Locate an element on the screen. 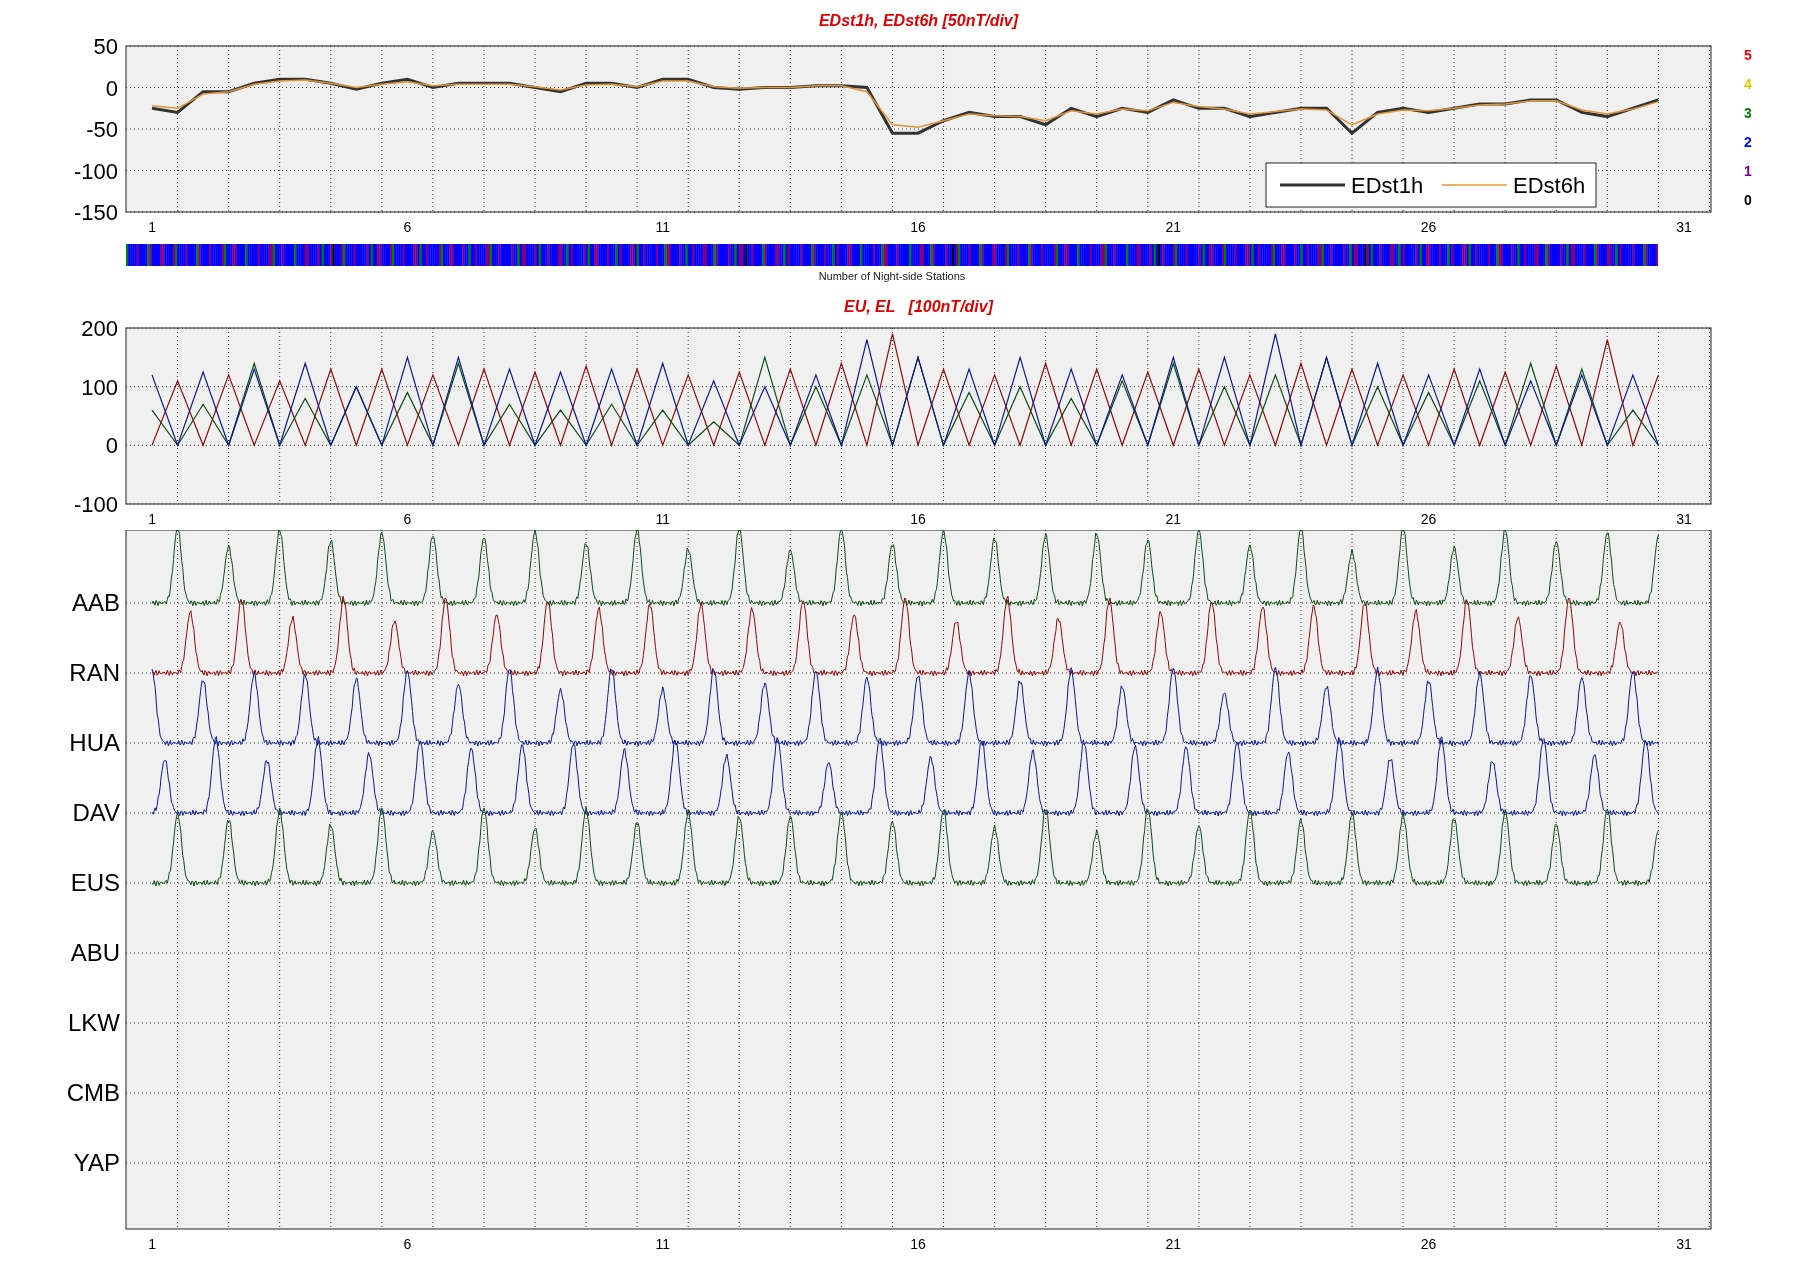 The width and height of the screenshot is (1801, 1268). chart-title: EDst1h, EDst6h [50nT/div] is located at coordinates (918, 20).